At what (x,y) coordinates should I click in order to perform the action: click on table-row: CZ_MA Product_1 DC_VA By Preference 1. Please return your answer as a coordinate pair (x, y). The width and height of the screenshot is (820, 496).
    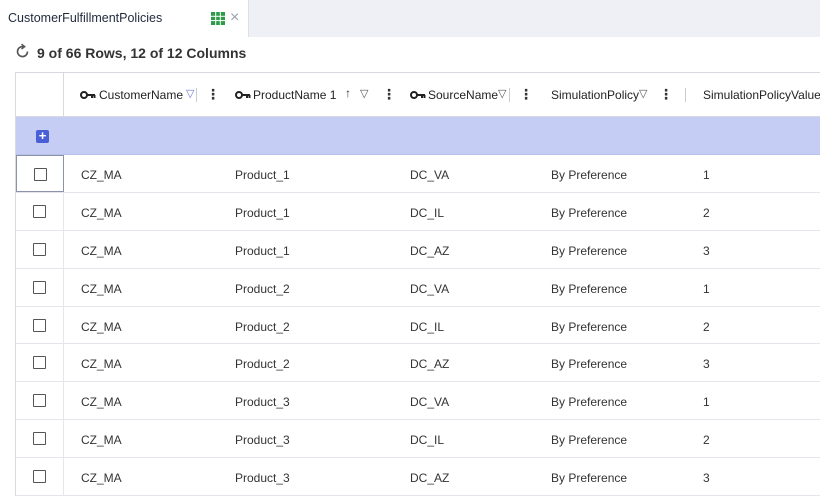
    Looking at the image, I should click on (418, 174).